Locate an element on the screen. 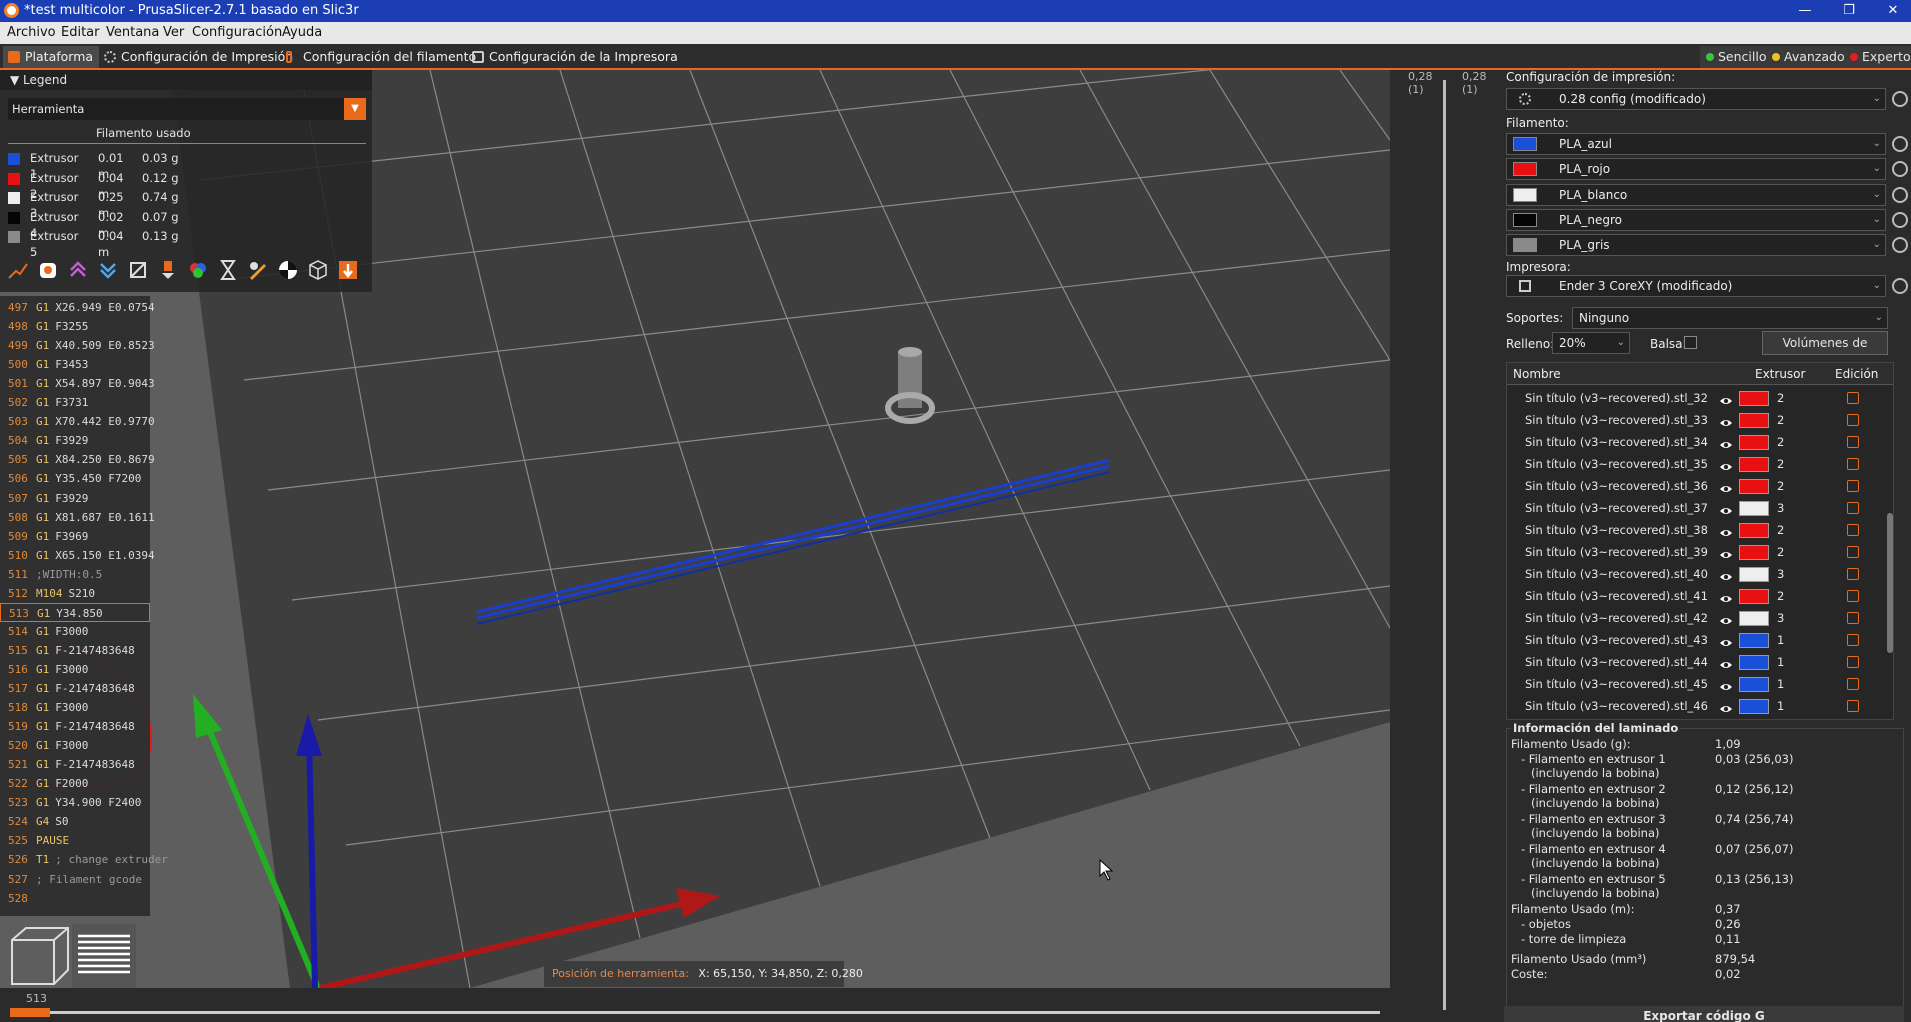 The image size is (1911, 1022). custom-gcodes-icon is located at coordinates (258, 270).